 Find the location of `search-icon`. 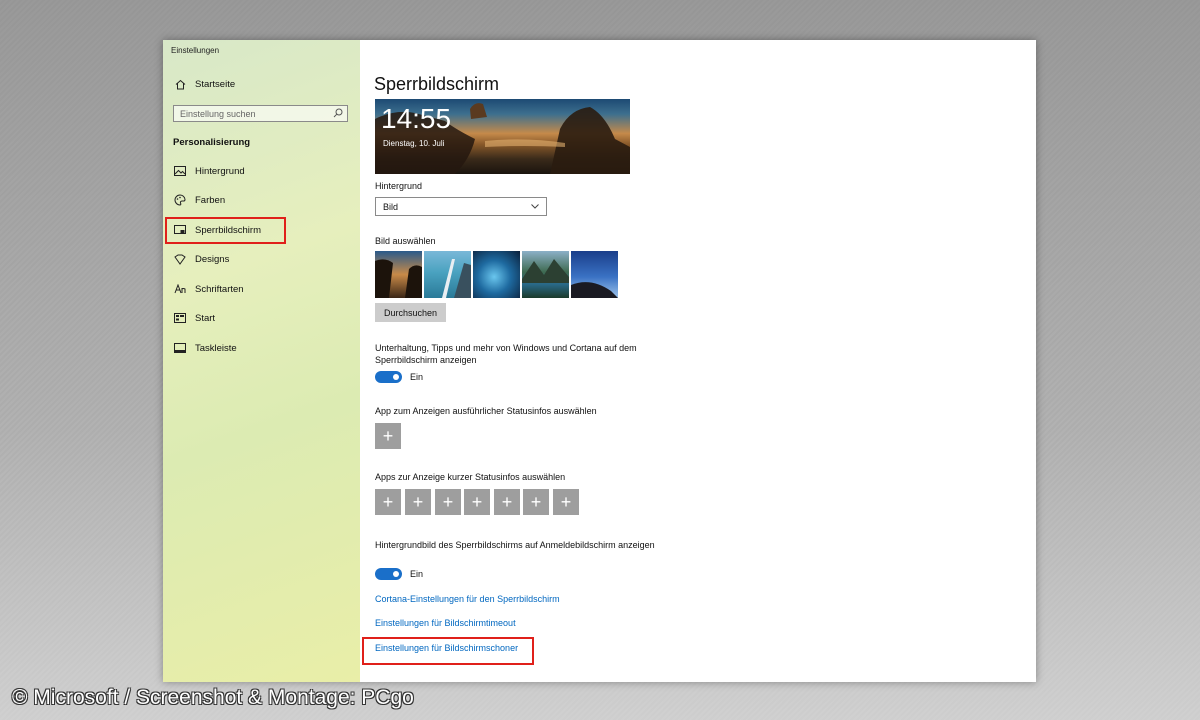

search-icon is located at coordinates (338, 114).